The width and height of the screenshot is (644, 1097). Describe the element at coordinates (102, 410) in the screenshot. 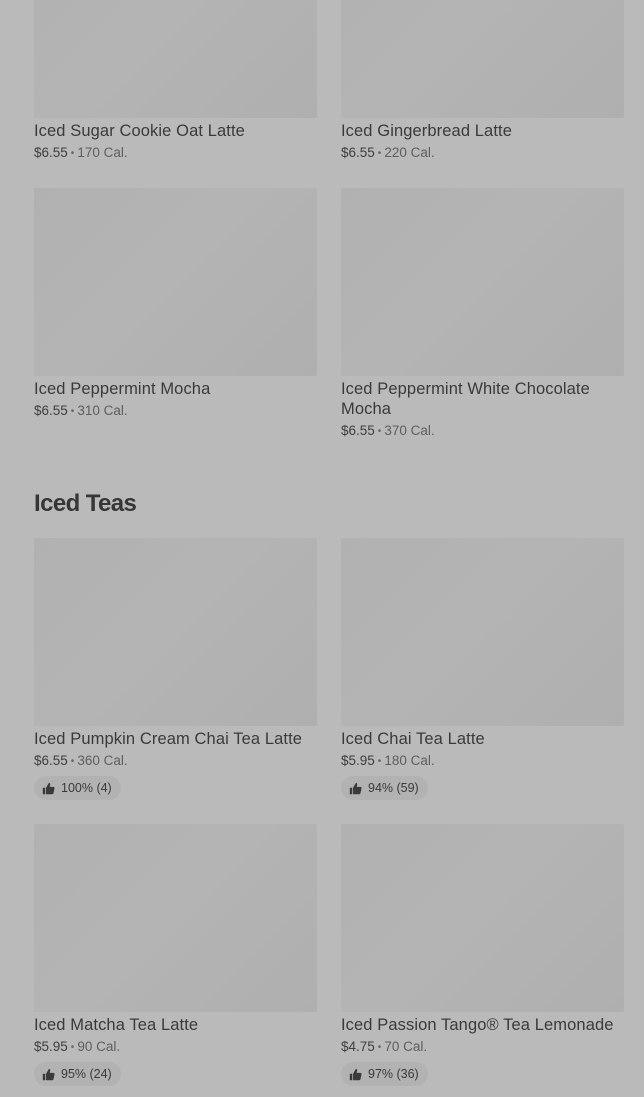

I see `product-calories: 310 Cal.` at that location.